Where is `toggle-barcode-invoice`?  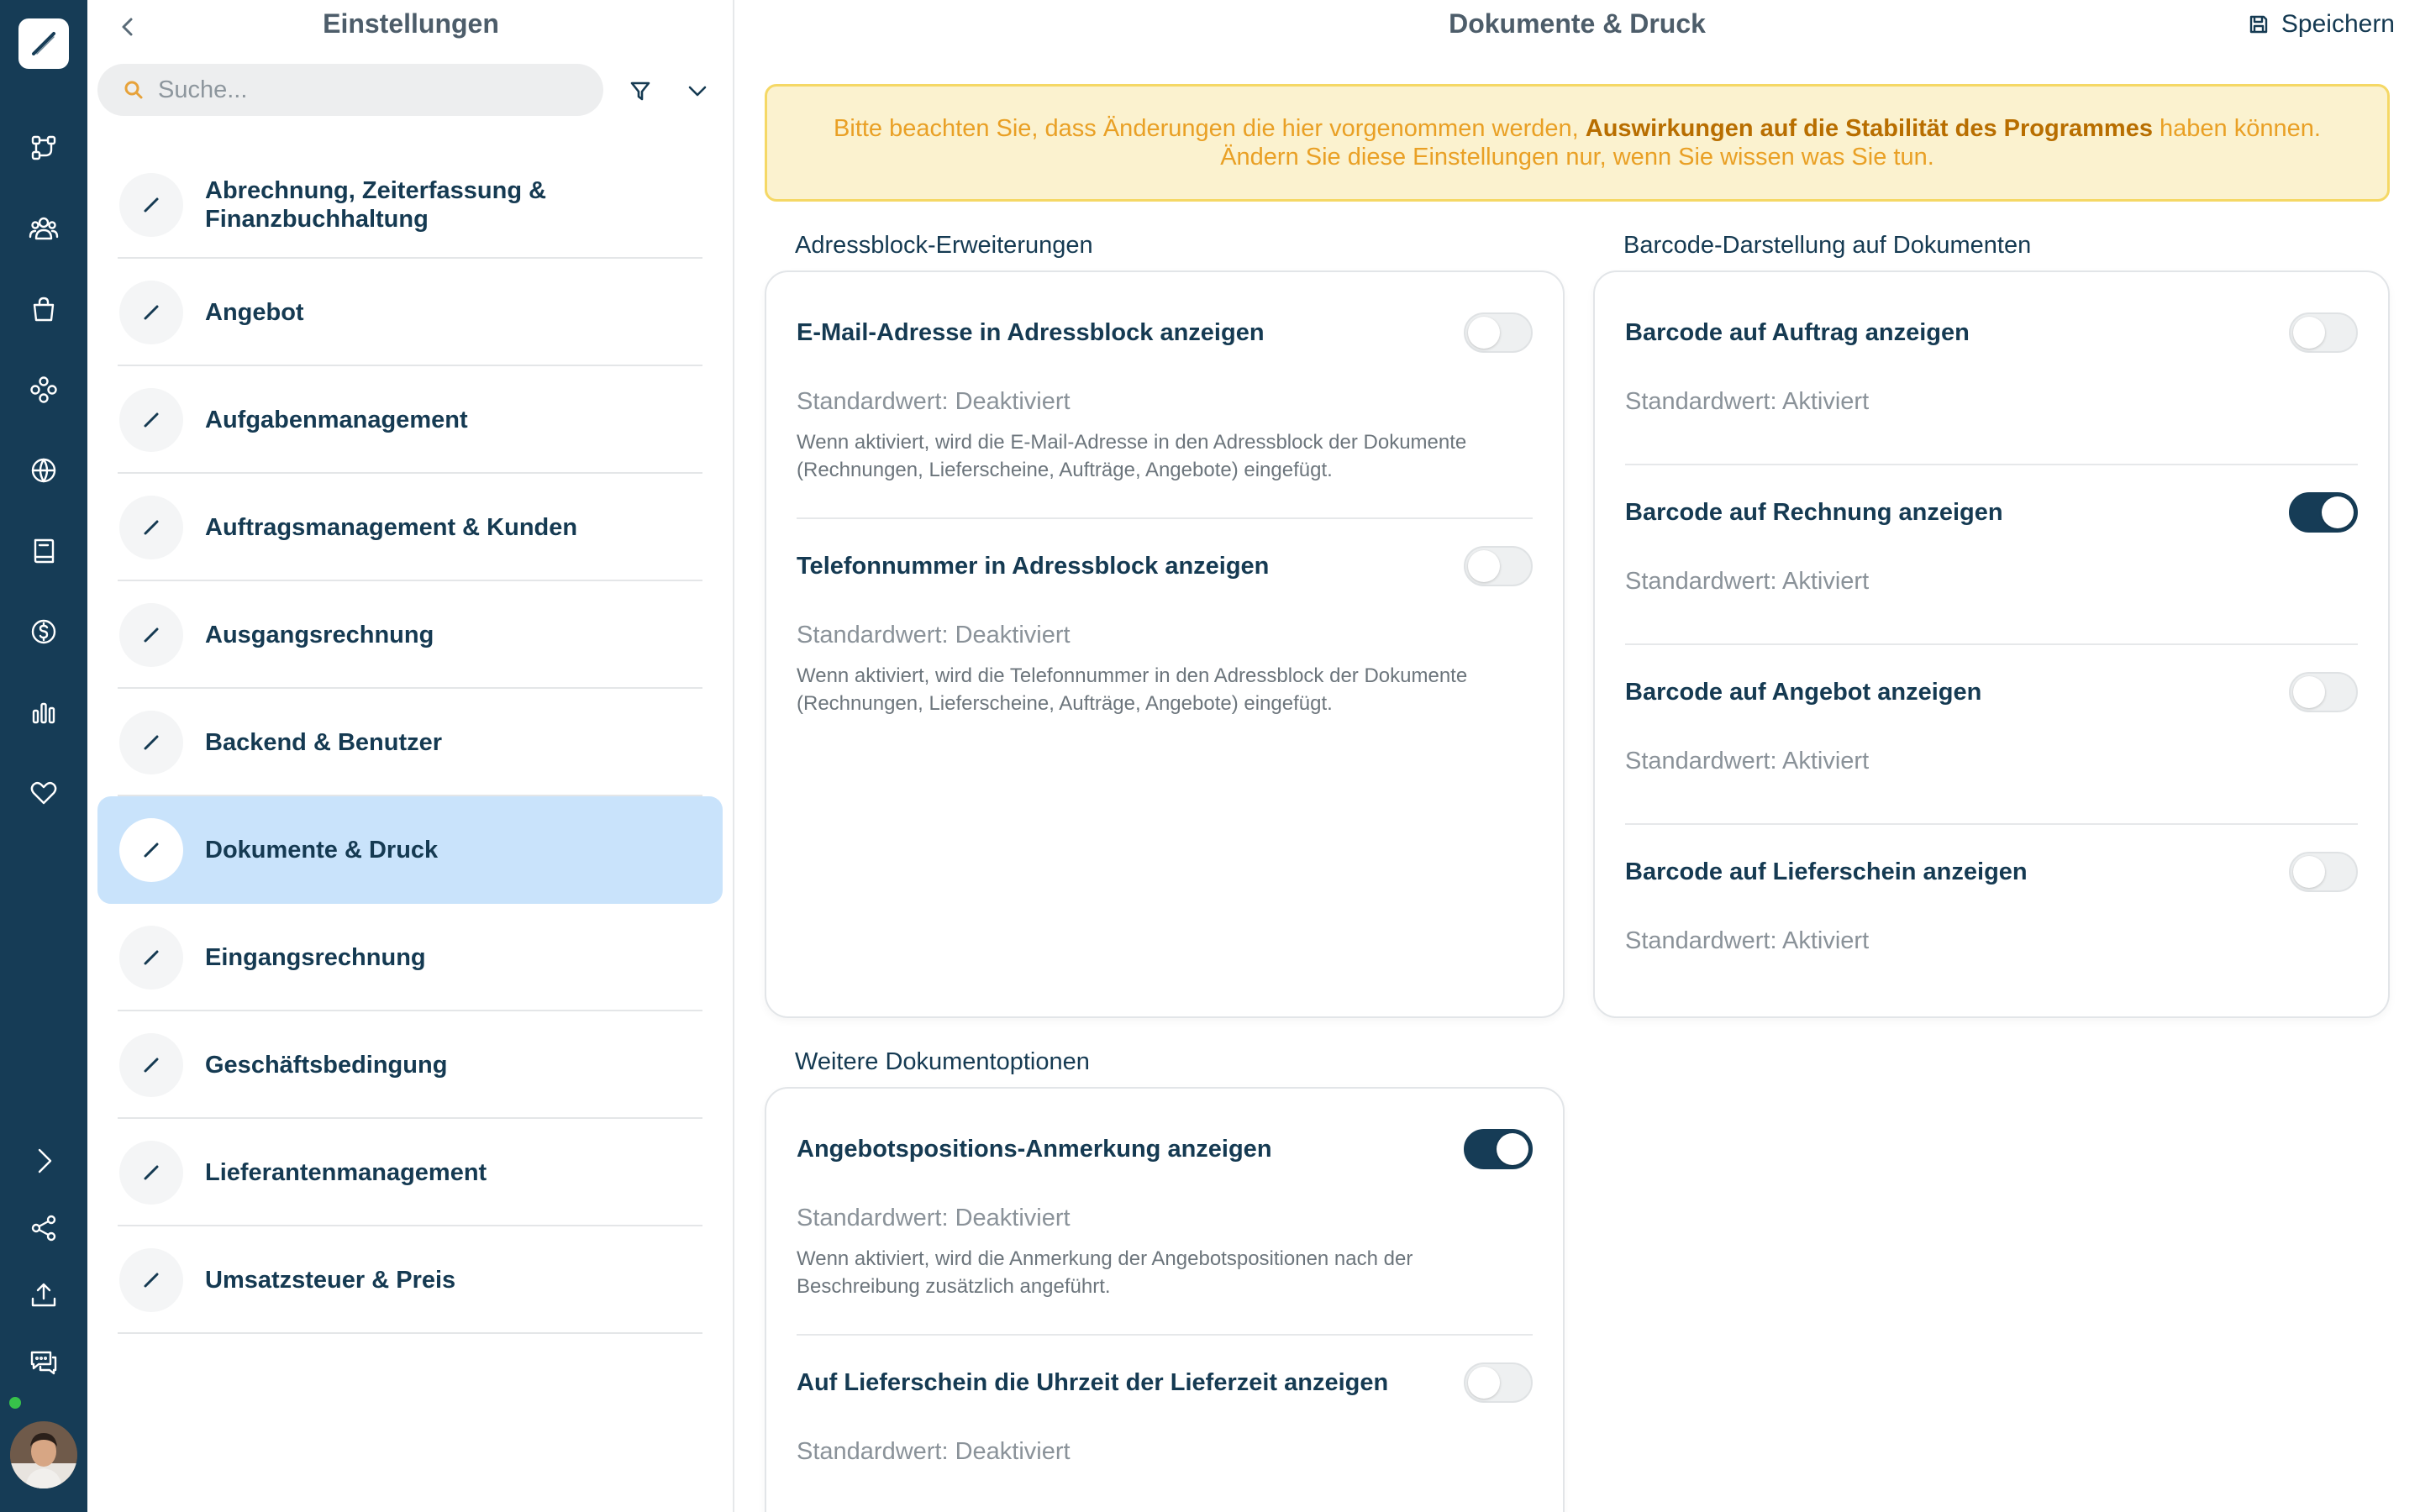
toggle-barcode-invoice is located at coordinates (2324, 512).